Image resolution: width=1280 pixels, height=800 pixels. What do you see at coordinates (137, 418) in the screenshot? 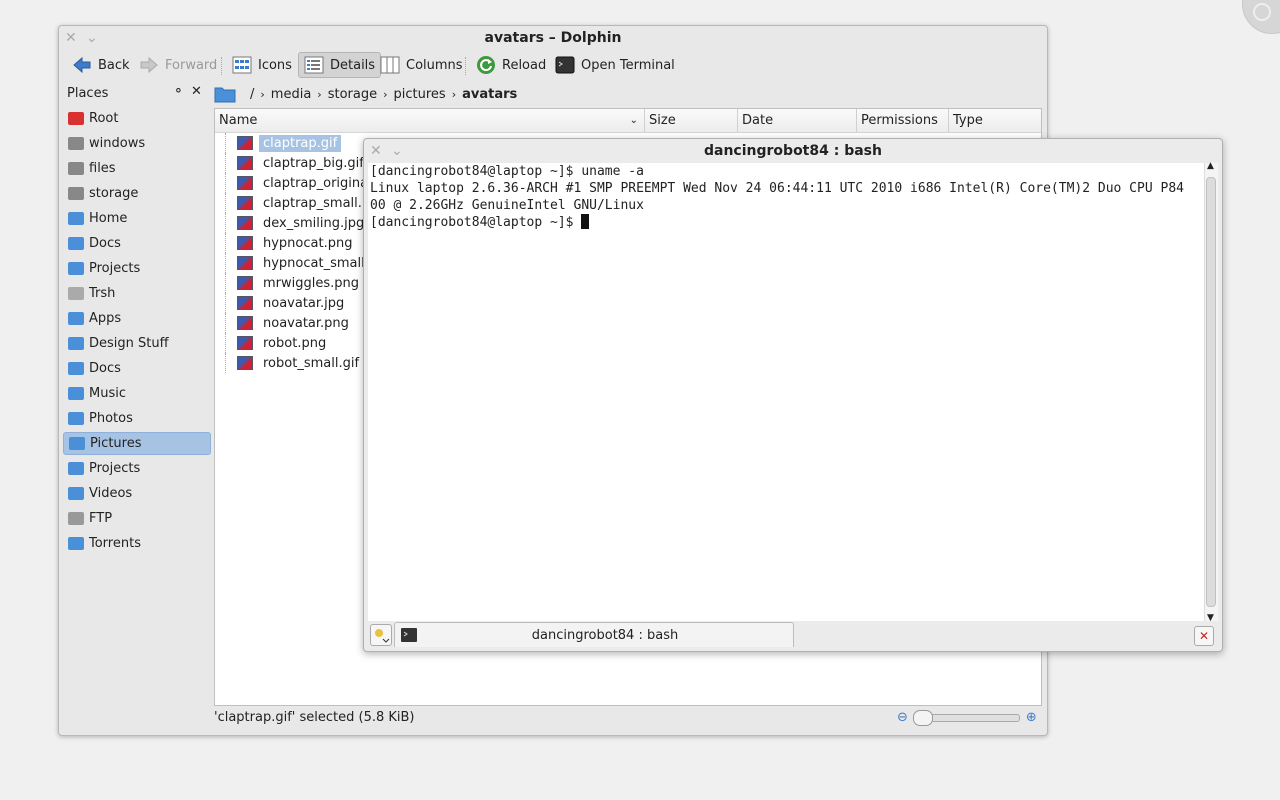
I see `place-item: Photos` at bounding box center [137, 418].